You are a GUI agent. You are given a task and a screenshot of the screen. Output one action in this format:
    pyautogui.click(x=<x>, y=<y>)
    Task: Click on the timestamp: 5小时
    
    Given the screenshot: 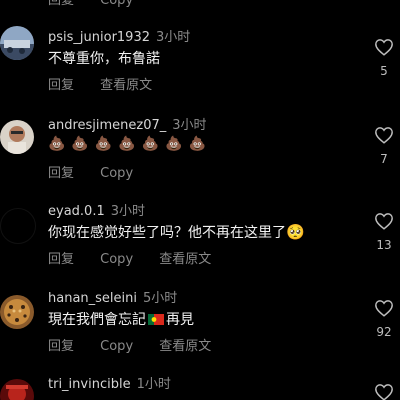 What is the action you would take?
    pyautogui.click(x=160, y=298)
    